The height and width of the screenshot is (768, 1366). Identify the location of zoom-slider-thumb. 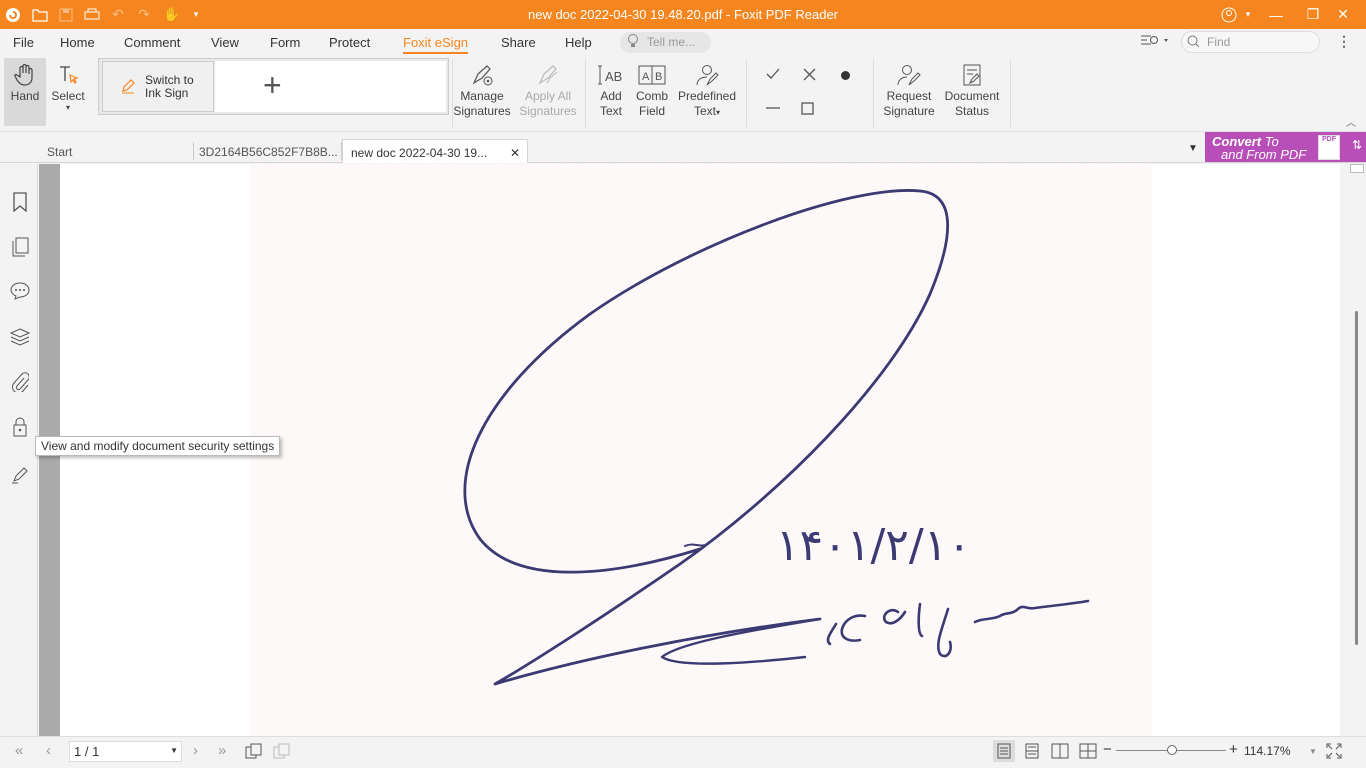
(1172, 750).